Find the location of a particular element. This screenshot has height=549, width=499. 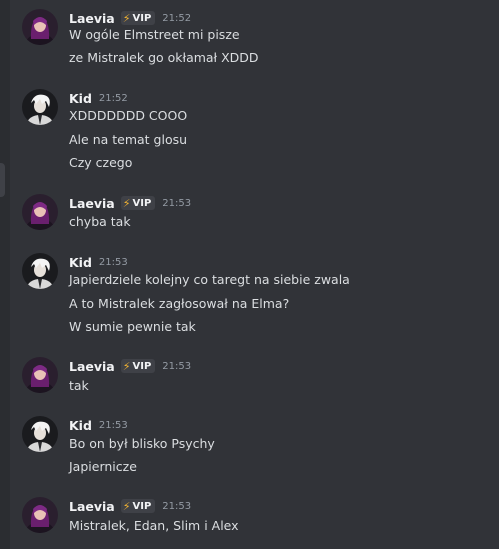

message-text: Mistralek, Edan, Slim i Alex is located at coordinates (154, 525).